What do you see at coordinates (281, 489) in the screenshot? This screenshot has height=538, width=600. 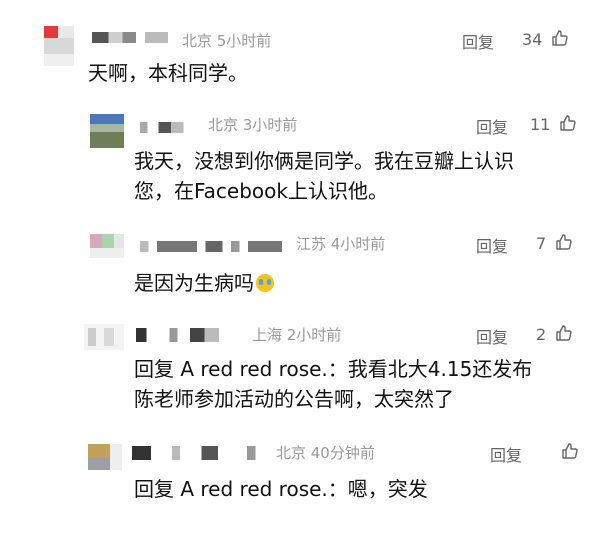 I see `comment-text: 回复 A red red rose.：嗯，突发` at bounding box center [281, 489].